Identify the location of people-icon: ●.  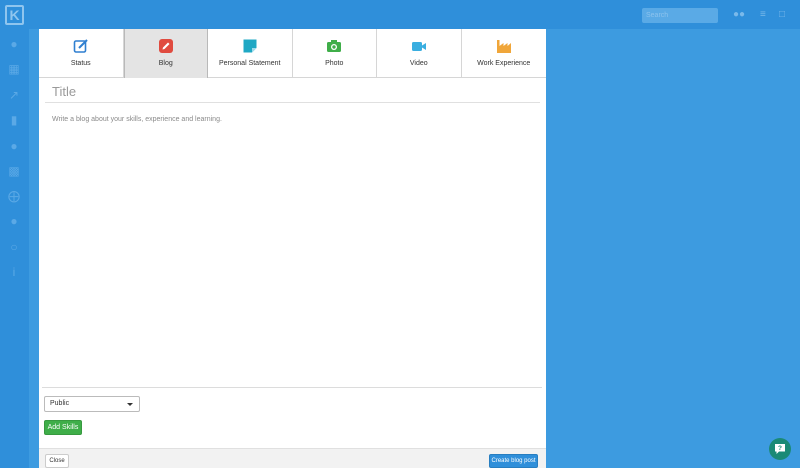
(14, 146).